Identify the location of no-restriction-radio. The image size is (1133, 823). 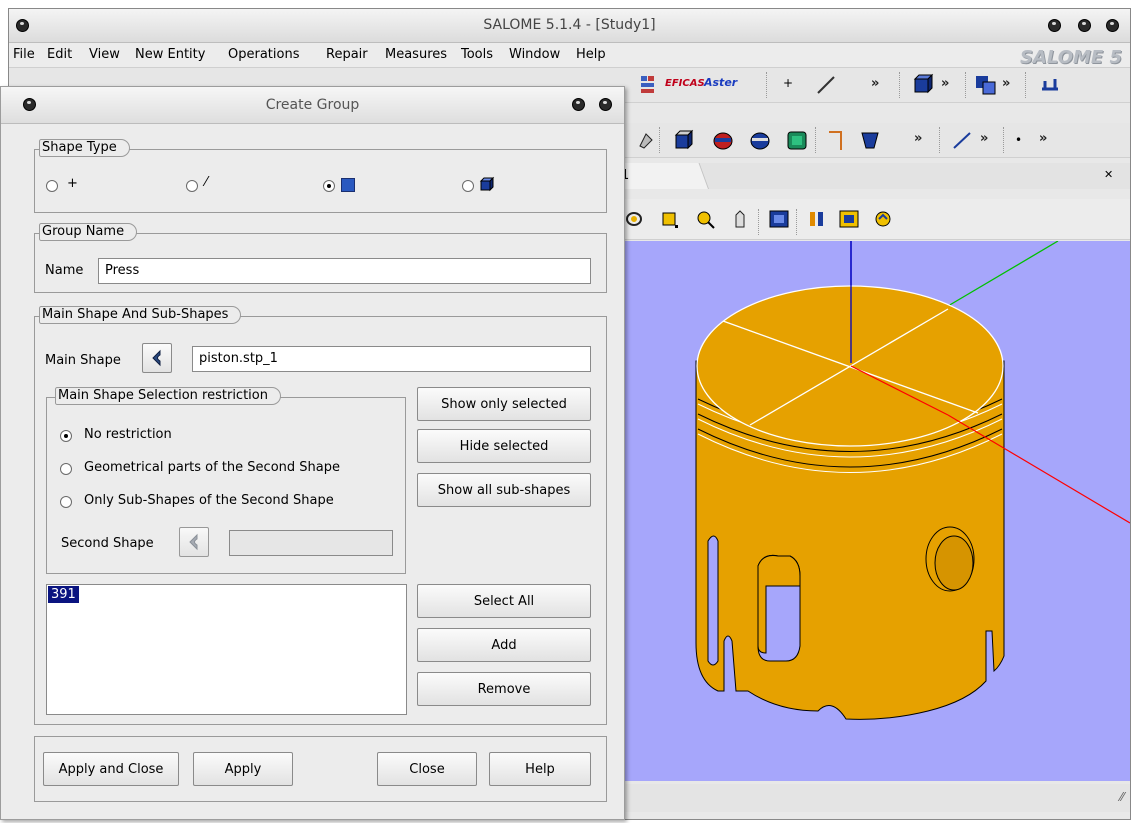
(66, 436).